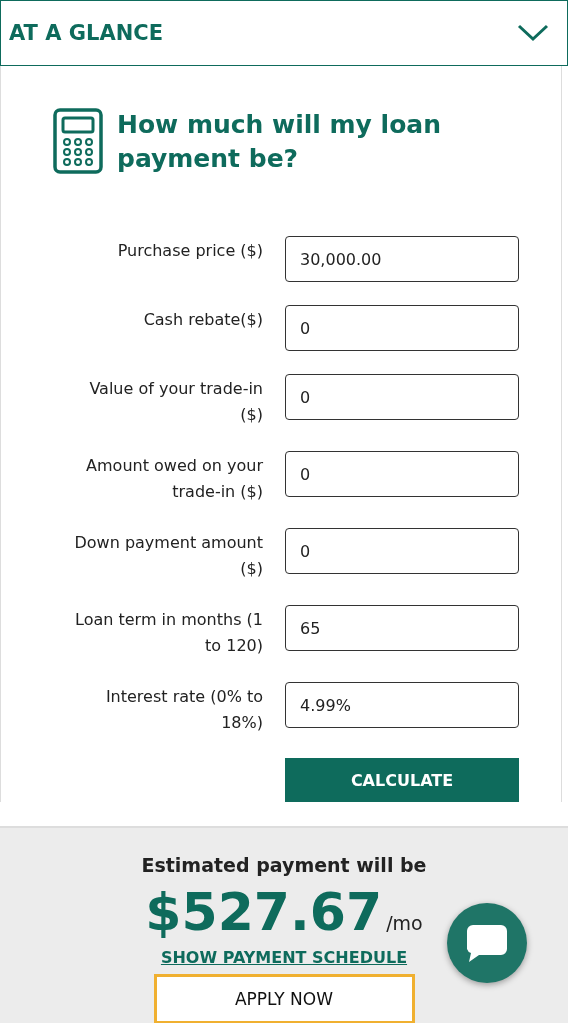  I want to click on accordion-title: AT A GLANCE, so click(86, 33).